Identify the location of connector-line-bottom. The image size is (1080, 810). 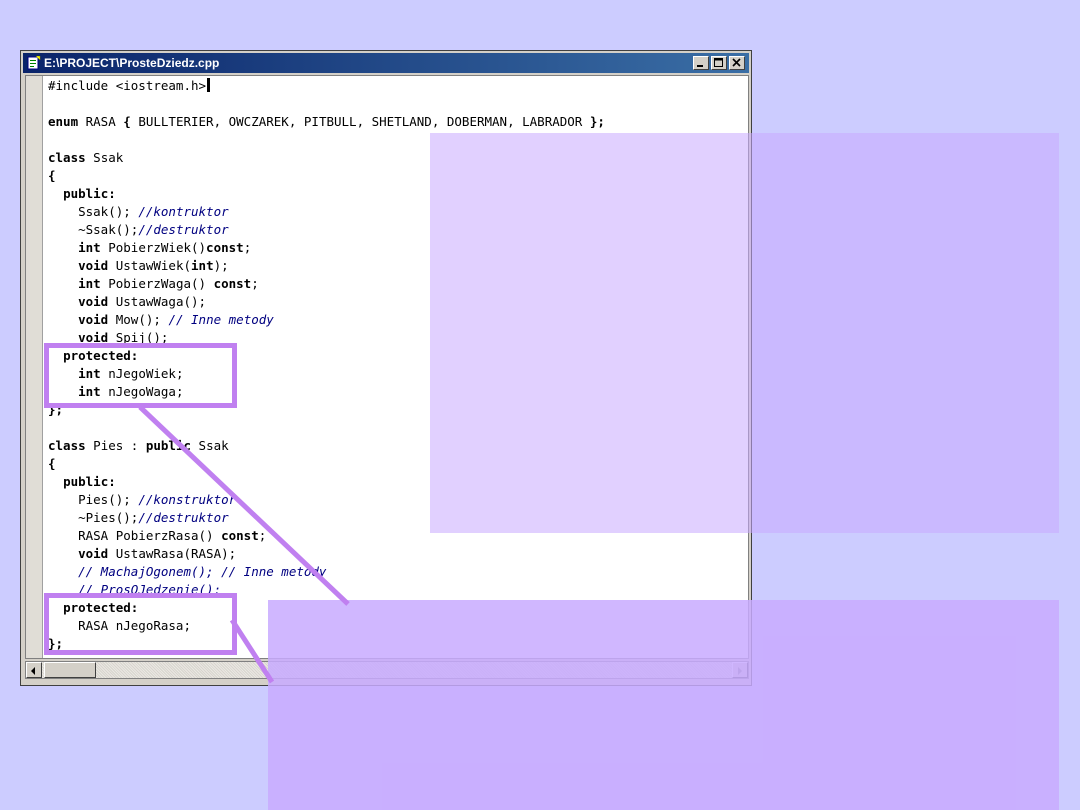
(252, 651).